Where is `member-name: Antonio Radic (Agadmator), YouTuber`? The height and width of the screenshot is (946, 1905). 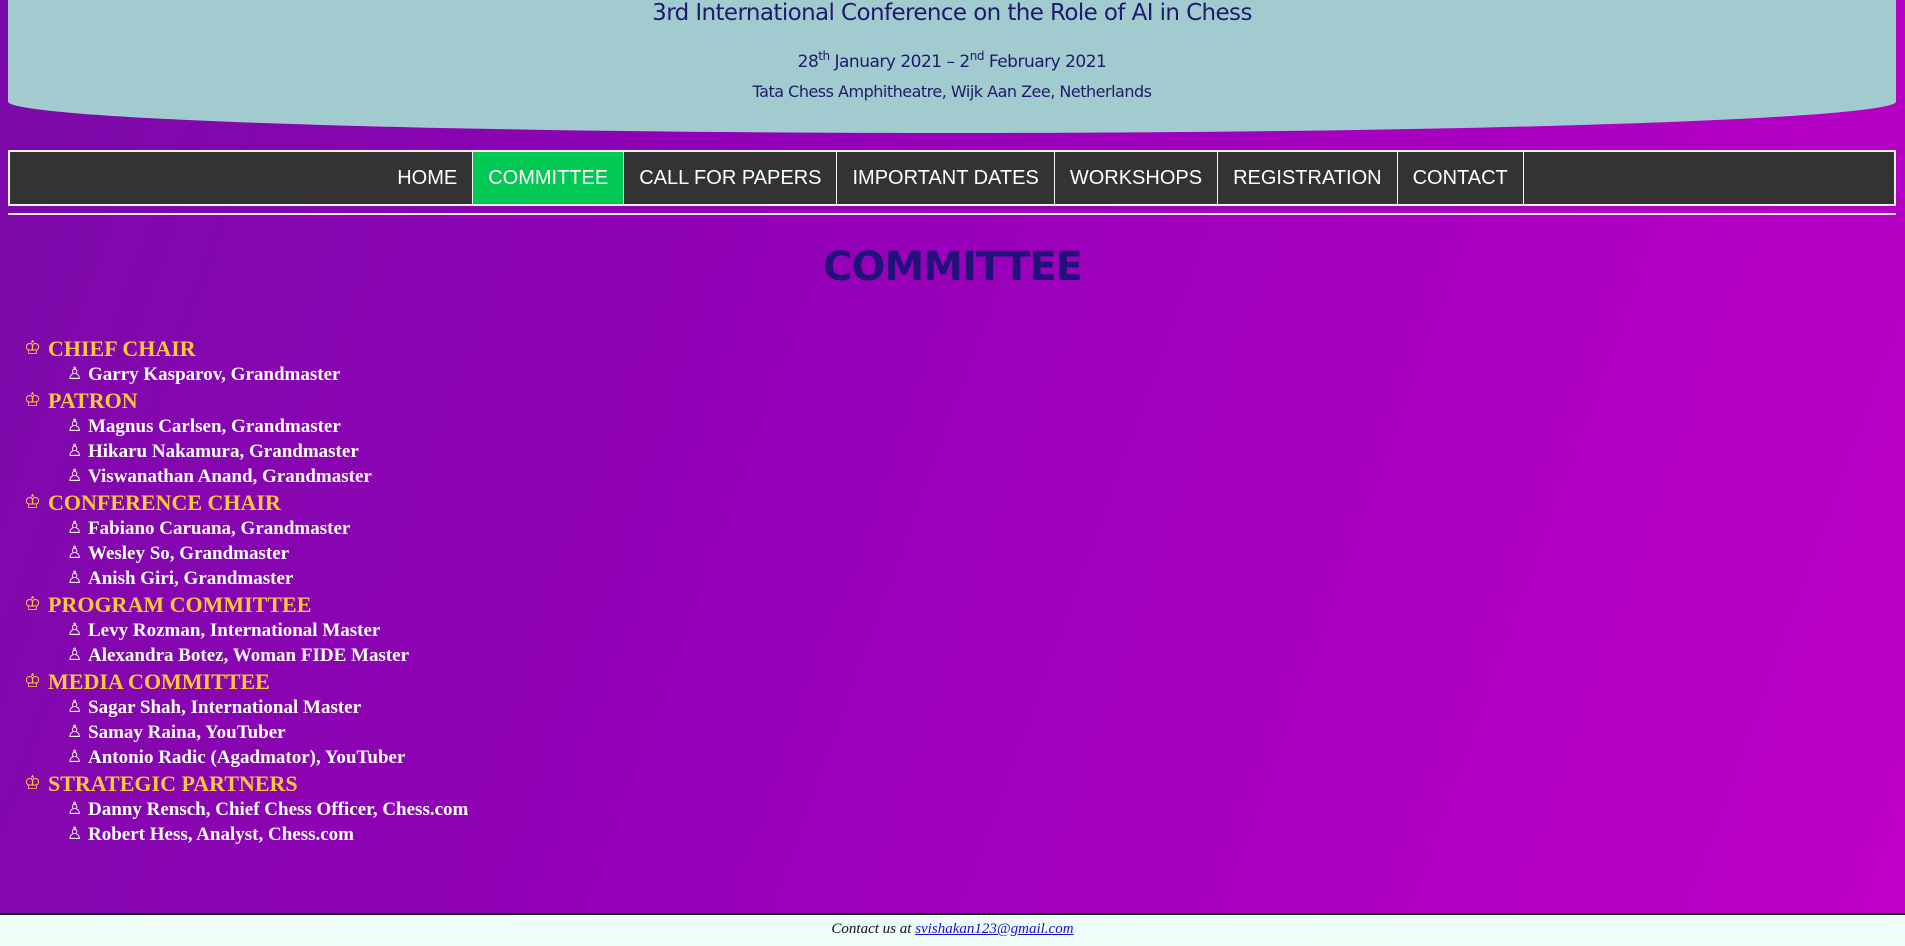 member-name: Antonio Radic (Agadmator), YouTuber is located at coordinates (247, 757).